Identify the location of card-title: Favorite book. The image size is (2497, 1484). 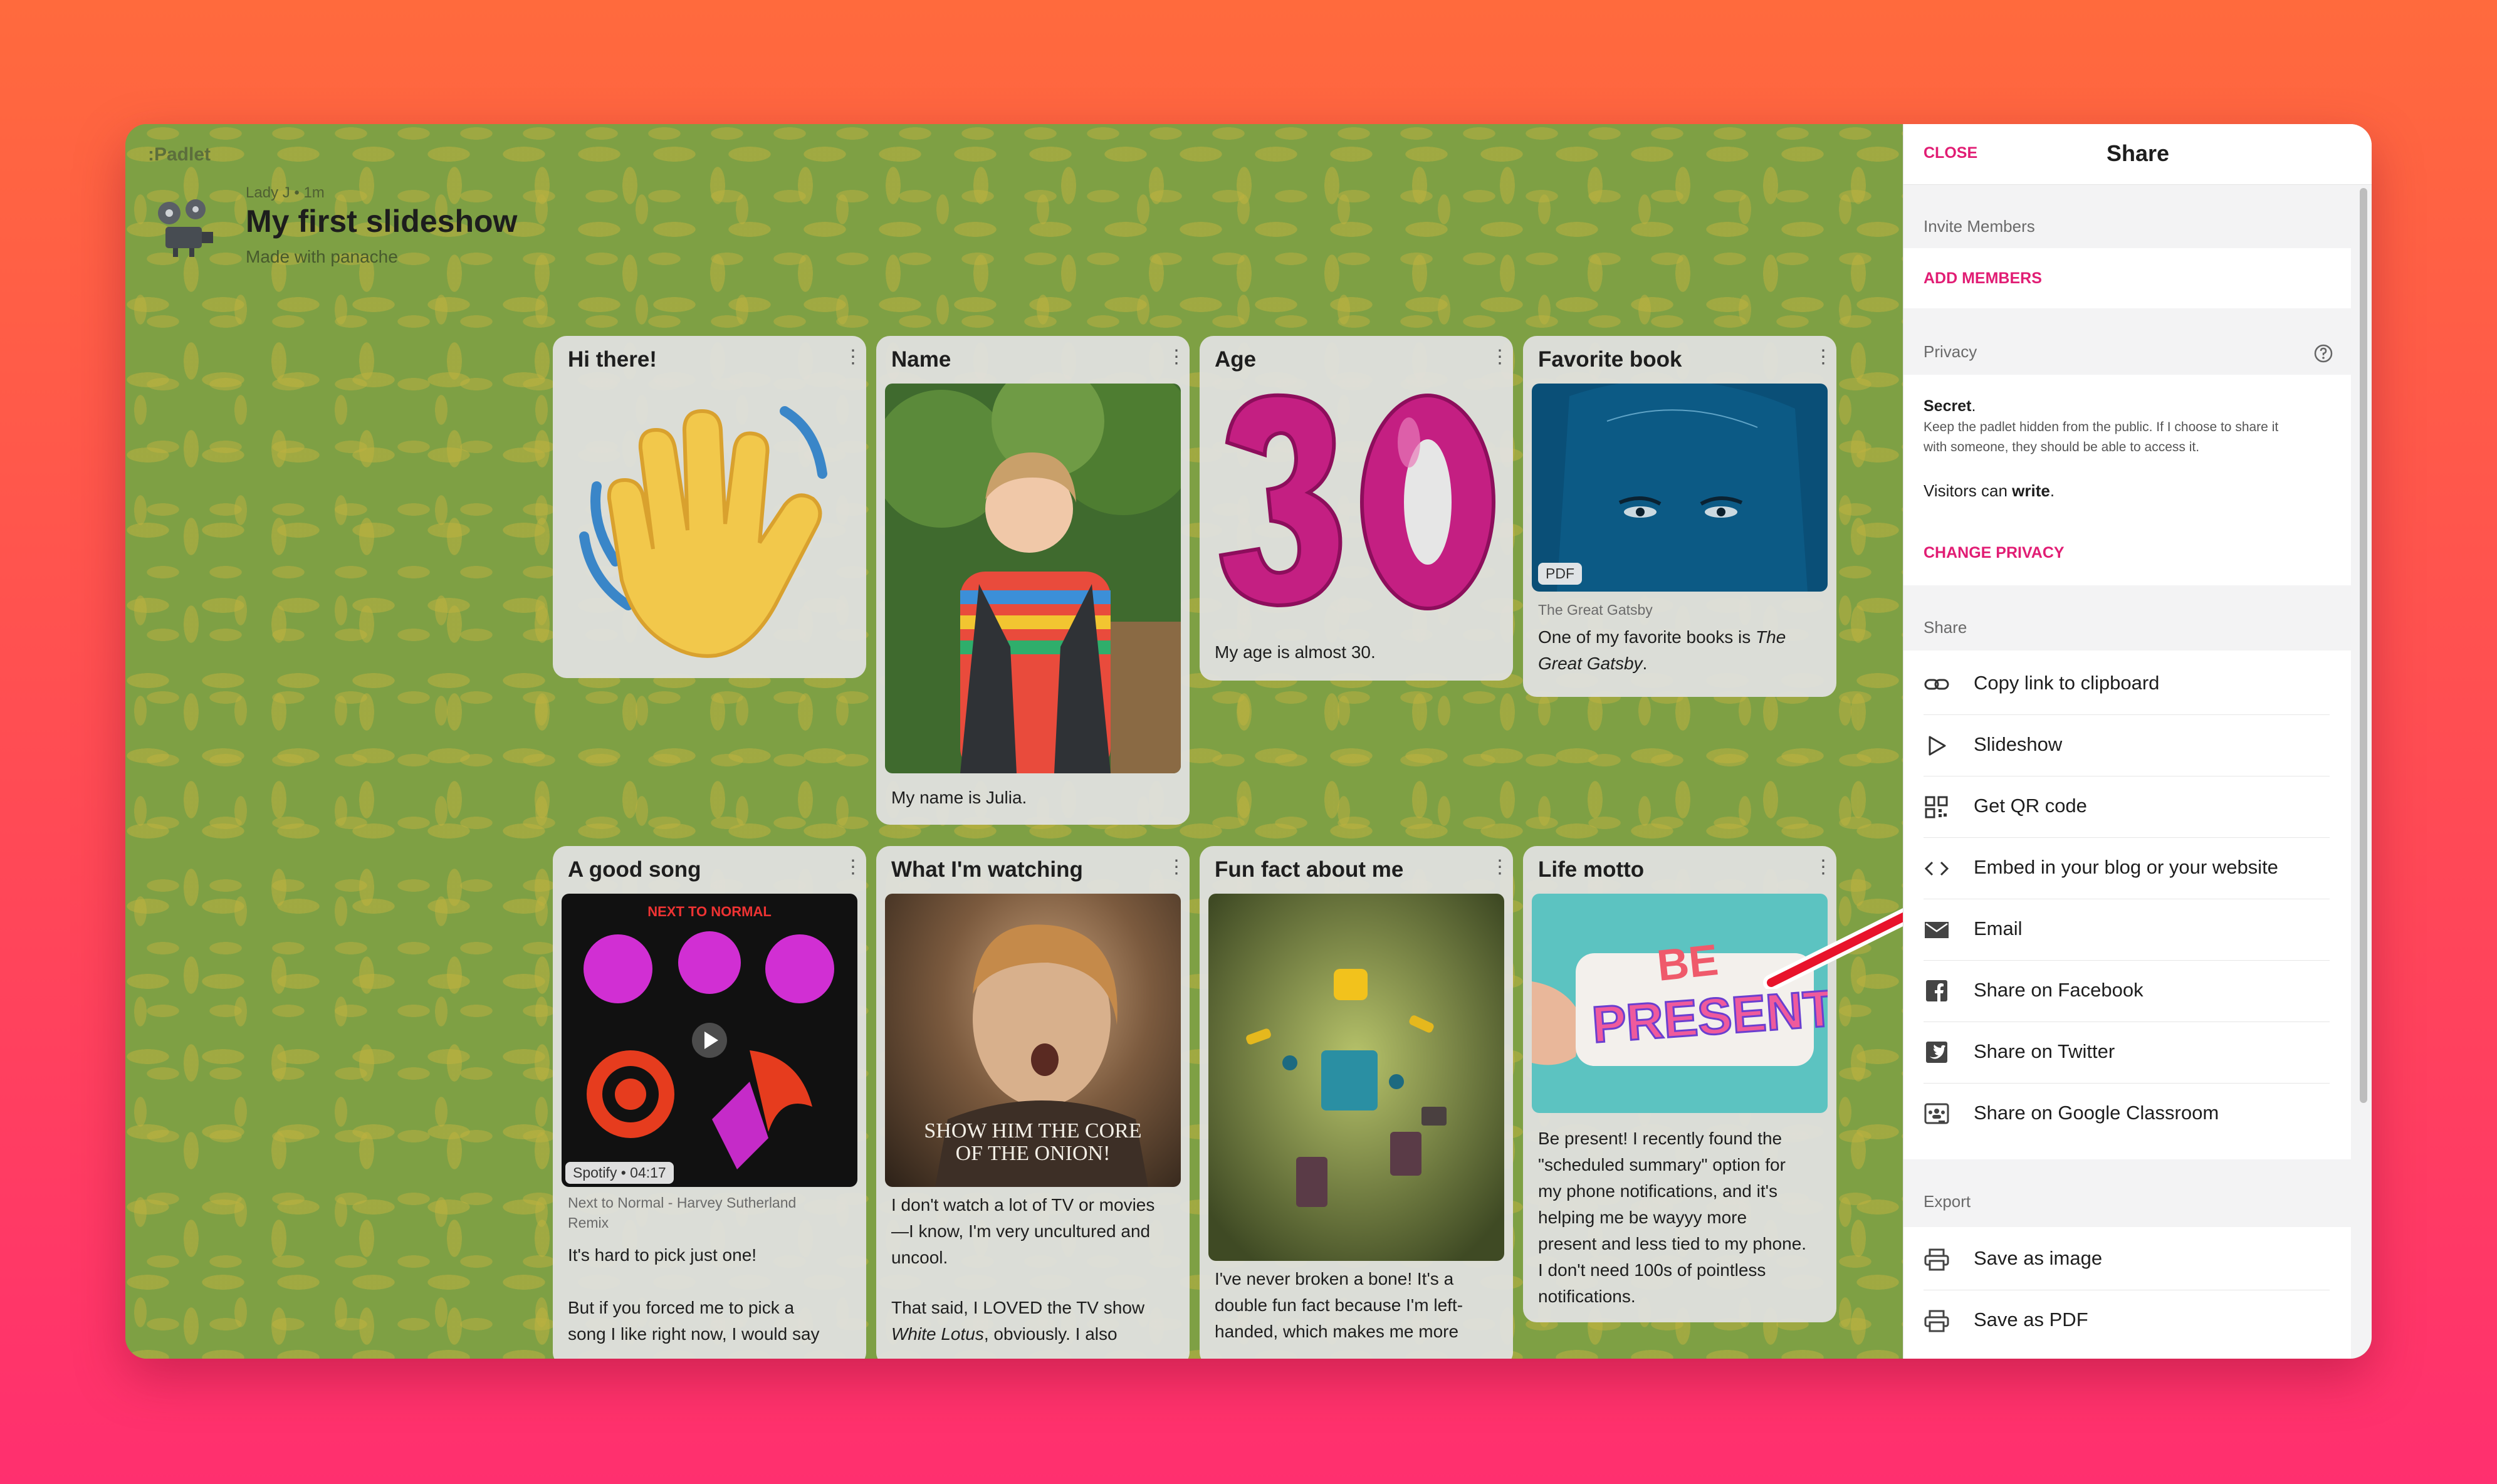
(1610, 359).